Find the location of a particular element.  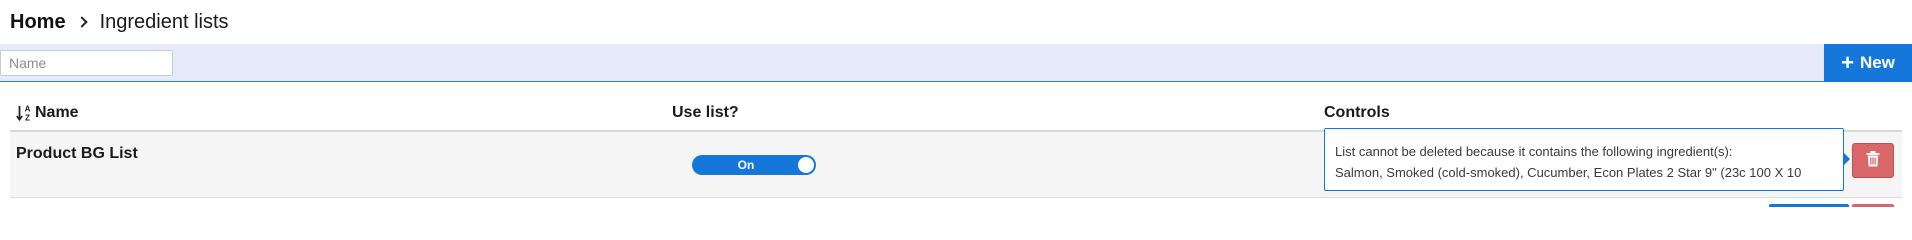

chevron-right-icon is located at coordinates (81, 22).